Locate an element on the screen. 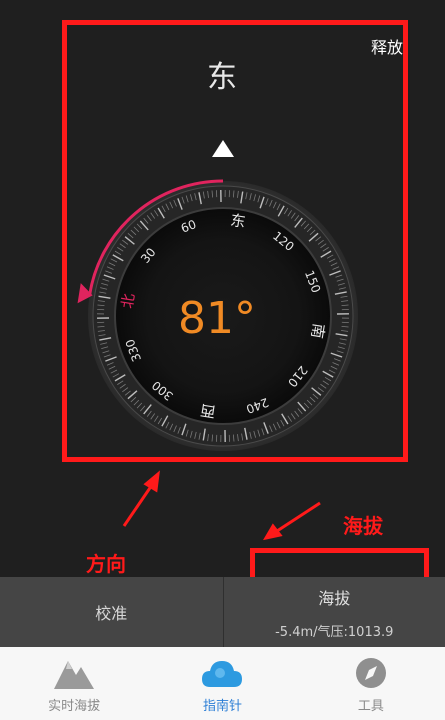 Image resolution: width=445 pixels, height=720 pixels. direction-annotation: 方向 is located at coordinates (106, 564).